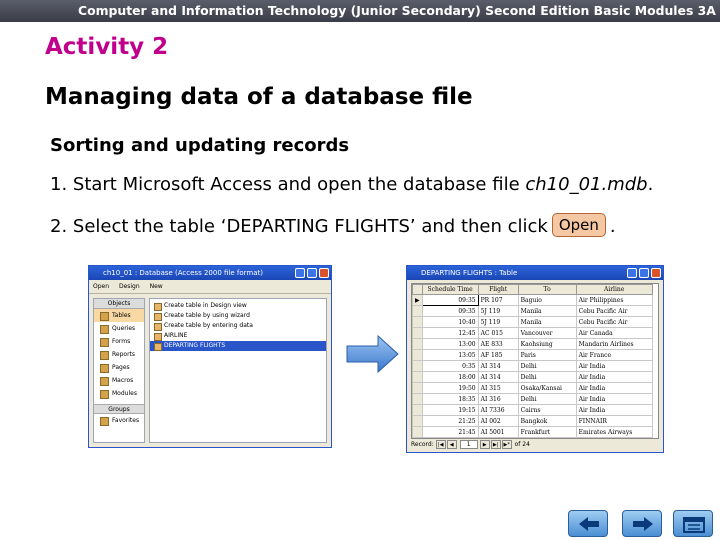 This screenshot has width=720, height=540. I want to click on object-tables: Tables, so click(119, 315).